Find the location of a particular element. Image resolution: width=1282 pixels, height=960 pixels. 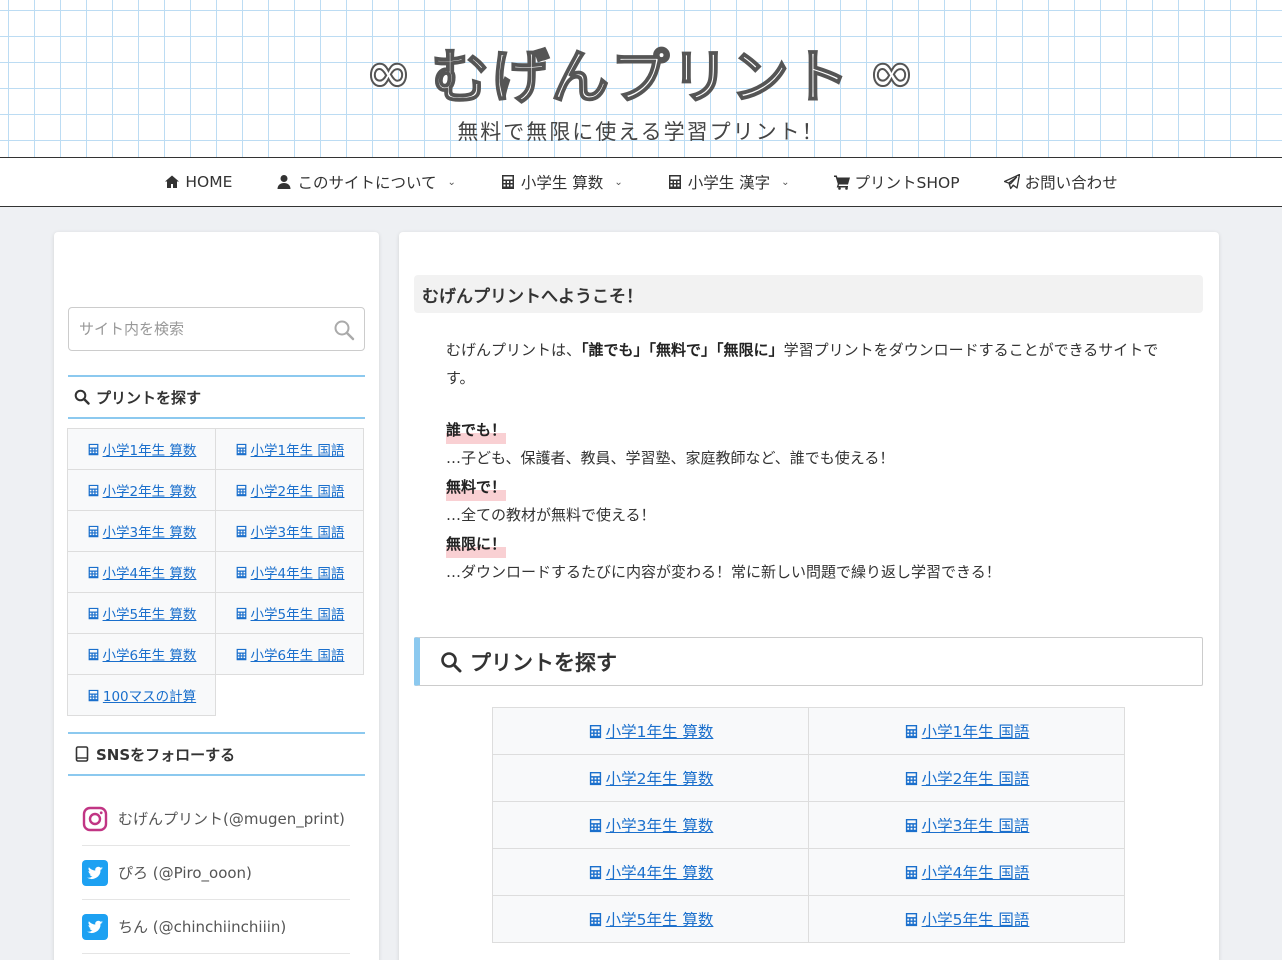

nav-item-label: お問い合わせ is located at coordinates (1071, 183).